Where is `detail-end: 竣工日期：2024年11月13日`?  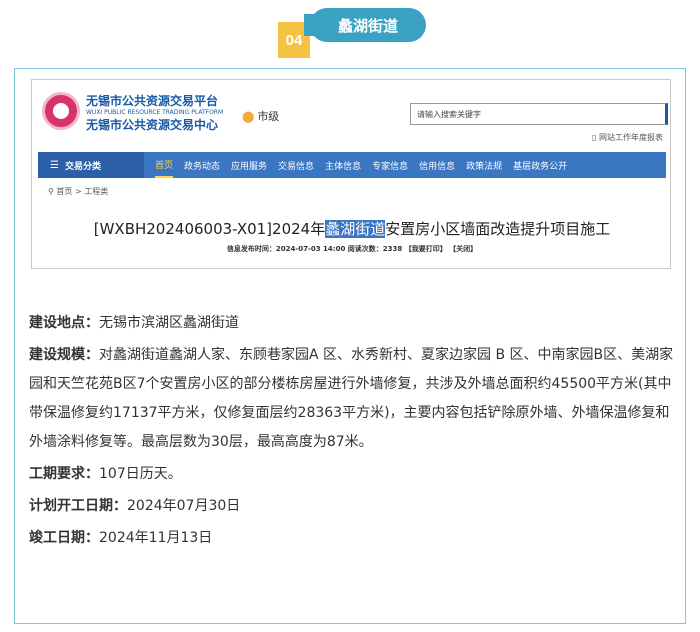
detail-end: 竣工日期：2024年11月13日 is located at coordinates (353, 538).